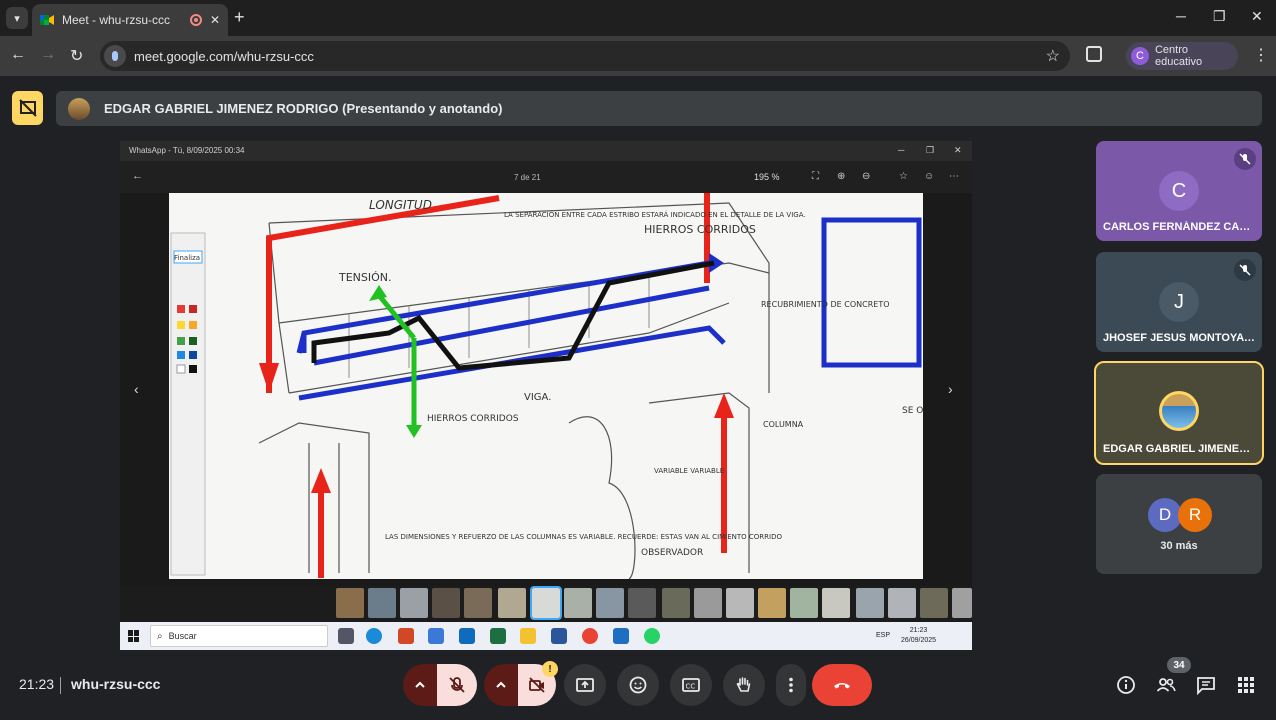  What do you see at coordinates (1261, 55) in the screenshot?
I see `browser-menu-icon: ⋮` at bounding box center [1261, 55].